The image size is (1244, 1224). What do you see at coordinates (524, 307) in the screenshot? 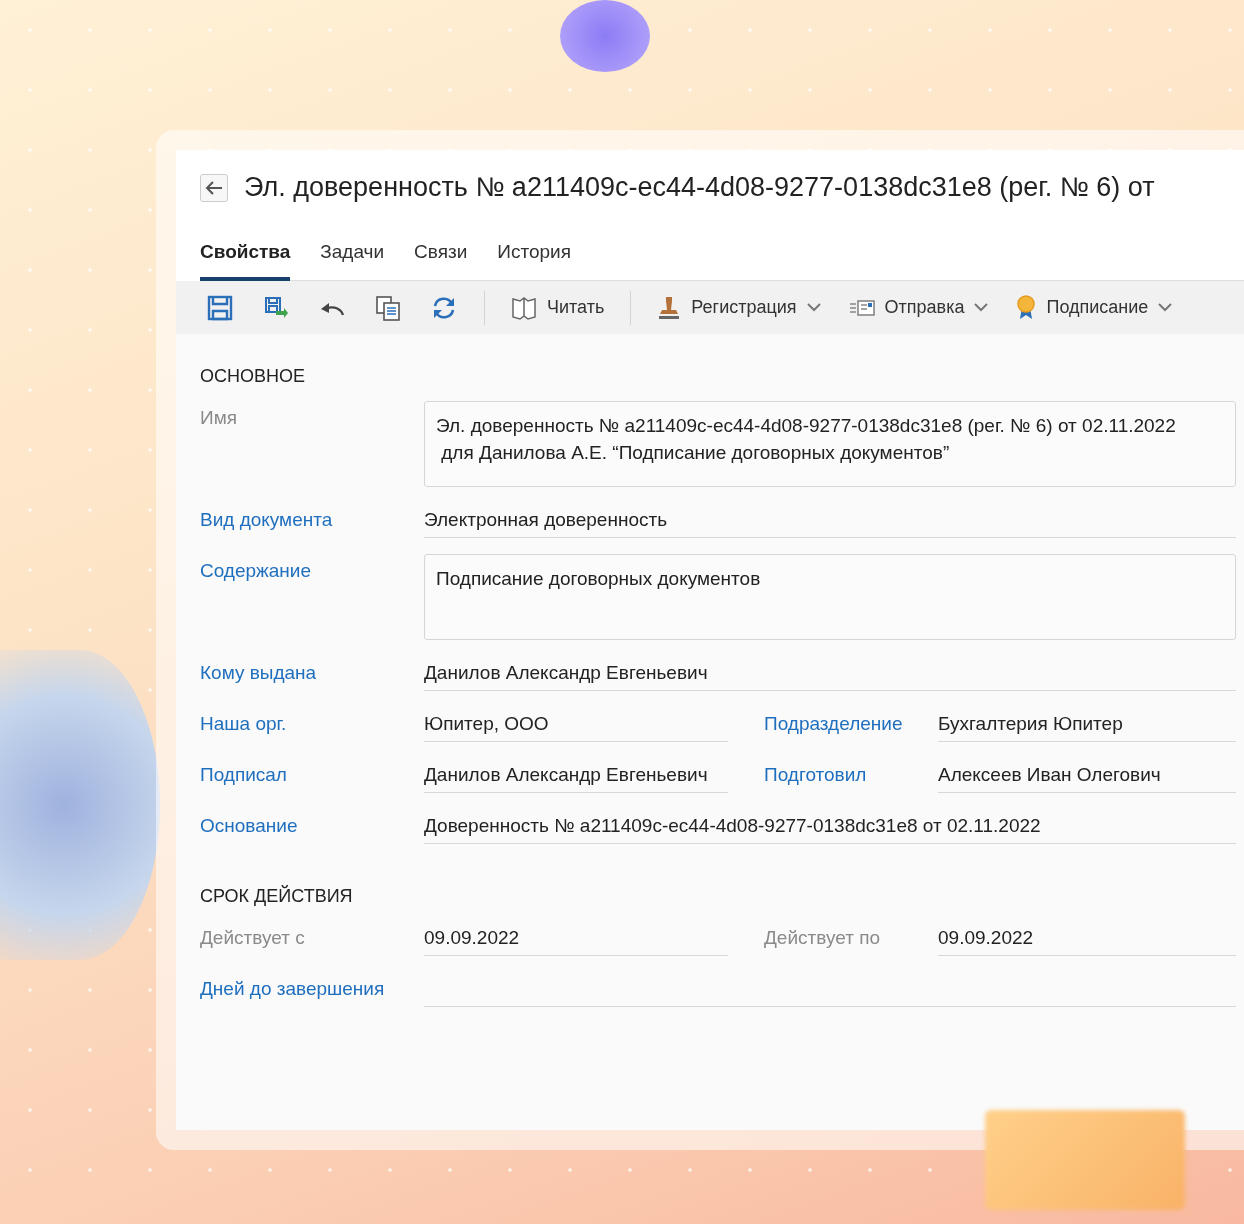
I see `book-icon` at bounding box center [524, 307].